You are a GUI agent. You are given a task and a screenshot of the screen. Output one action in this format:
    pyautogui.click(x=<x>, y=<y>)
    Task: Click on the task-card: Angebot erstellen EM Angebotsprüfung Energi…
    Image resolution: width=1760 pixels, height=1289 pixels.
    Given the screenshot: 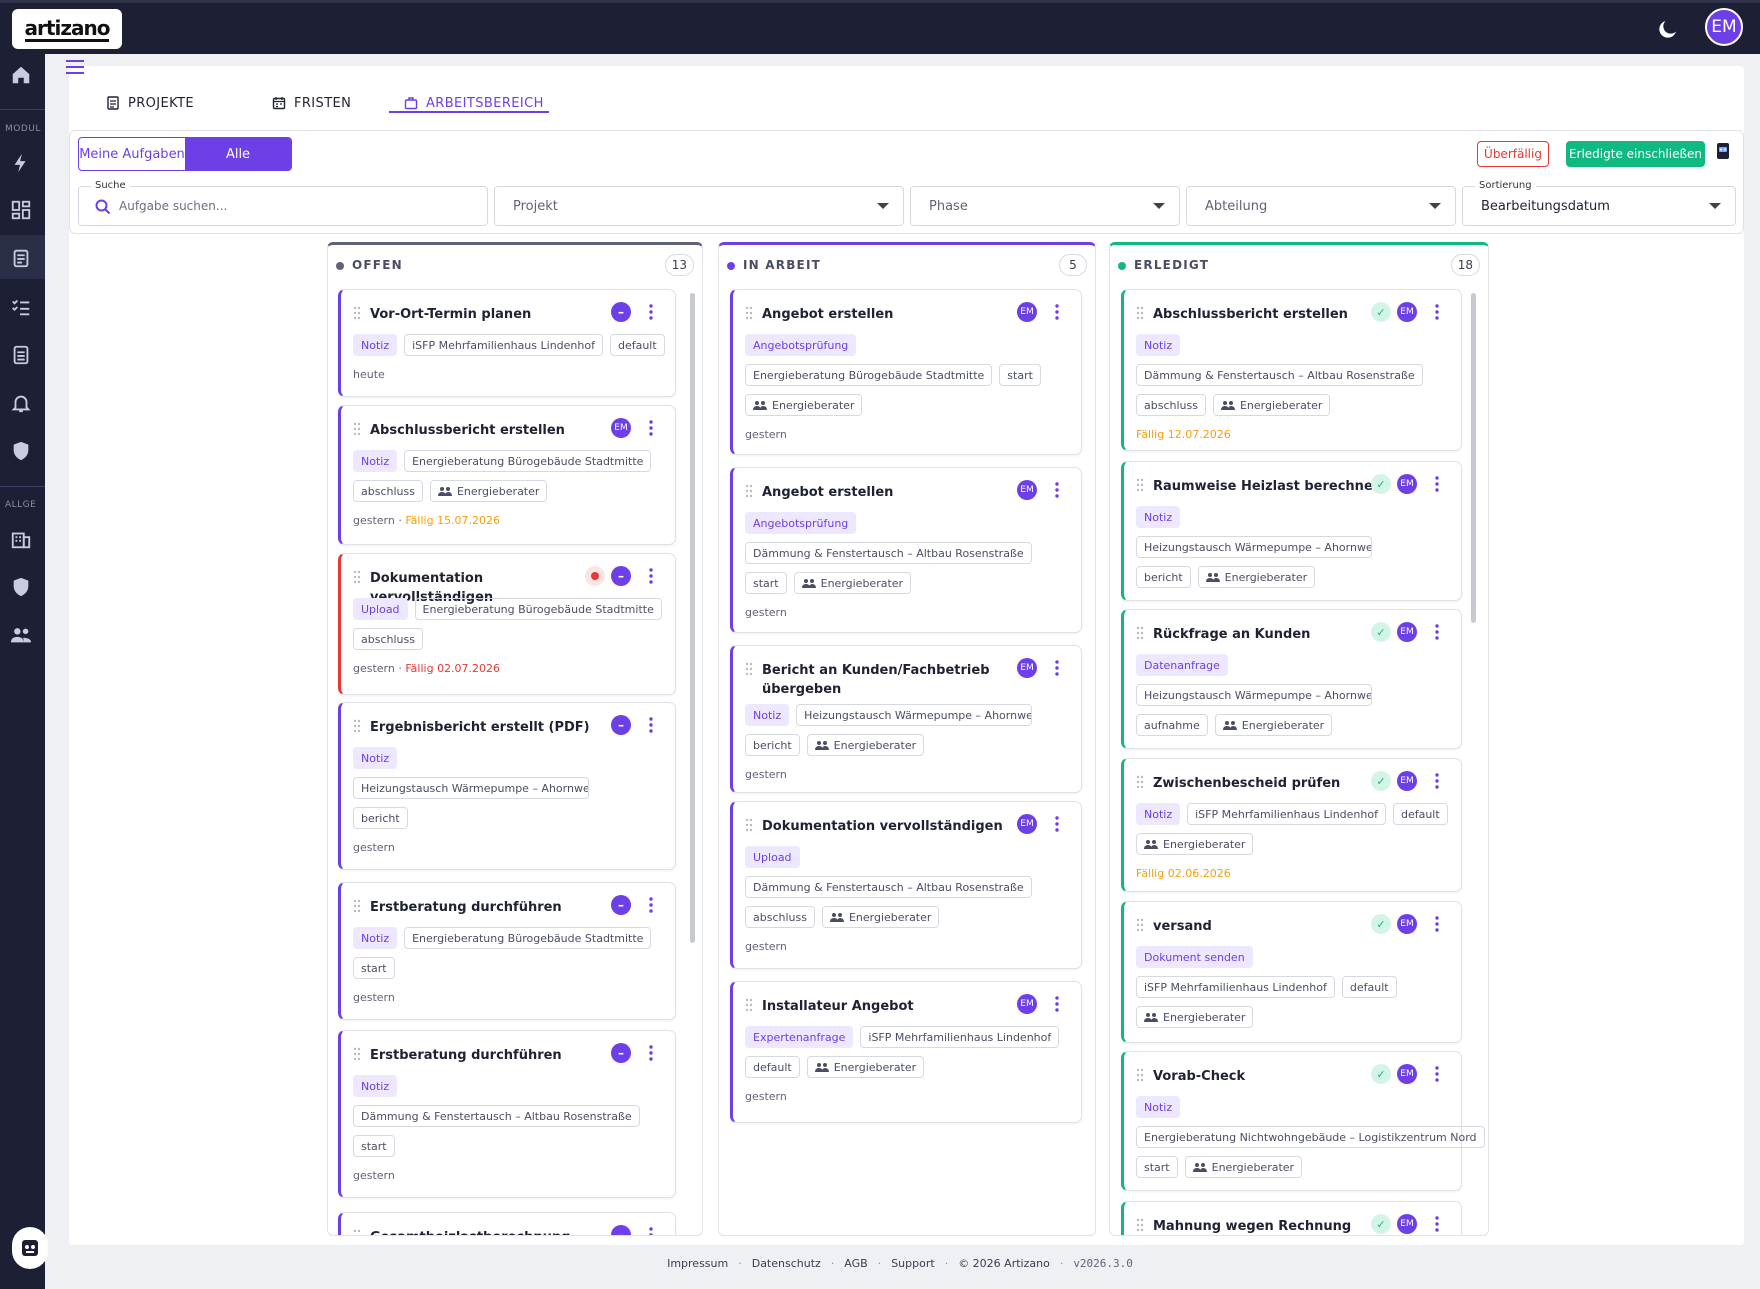 What is the action you would take?
    pyautogui.click(x=906, y=372)
    